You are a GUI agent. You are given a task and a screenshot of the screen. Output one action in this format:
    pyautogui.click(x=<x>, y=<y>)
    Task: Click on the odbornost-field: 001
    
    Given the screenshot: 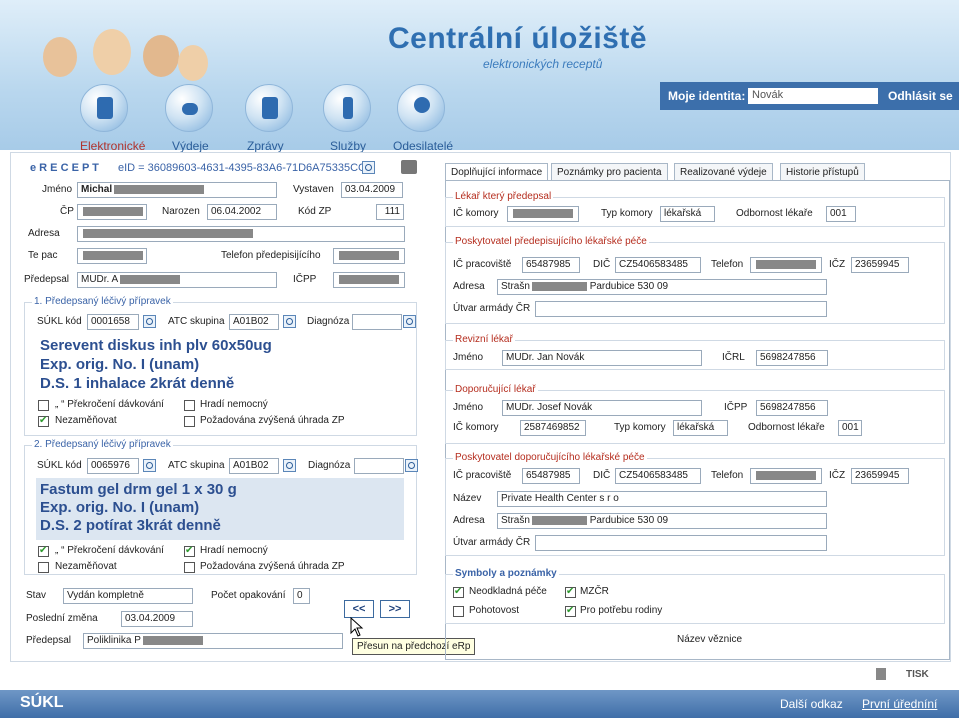 What is the action you would take?
    pyautogui.click(x=841, y=214)
    